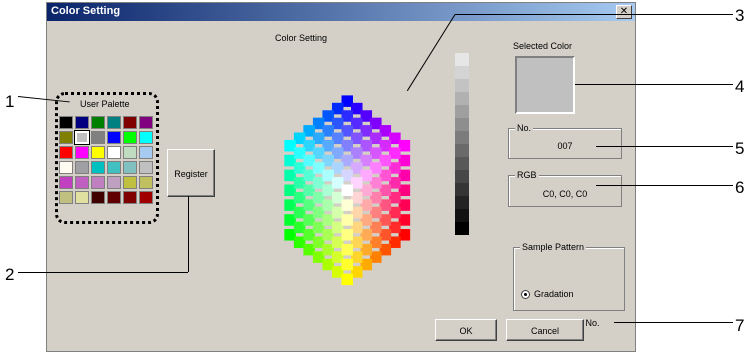 Image resolution: width=749 pixels, height=356 pixels. I want to click on rgb-group: RGB C0, C0, C0, so click(565, 188).